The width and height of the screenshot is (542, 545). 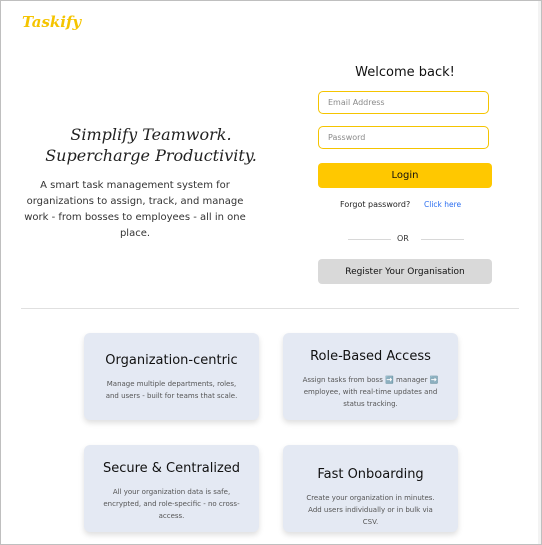 I want to click on hero-title-line-2: Supercharge Productivity., so click(x=151, y=155).